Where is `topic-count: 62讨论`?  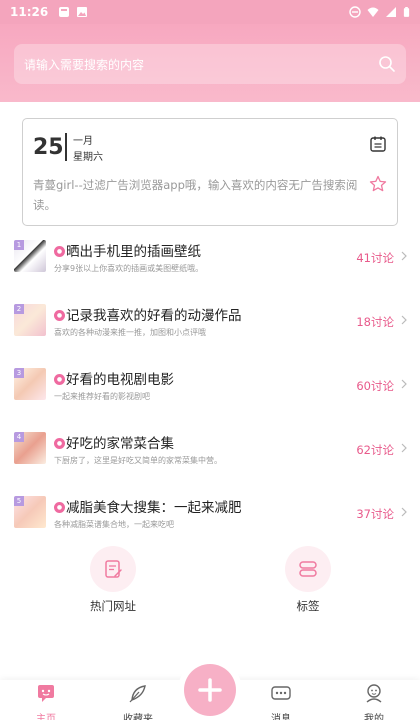 topic-count: 62讨论 is located at coordinates (375, 450).